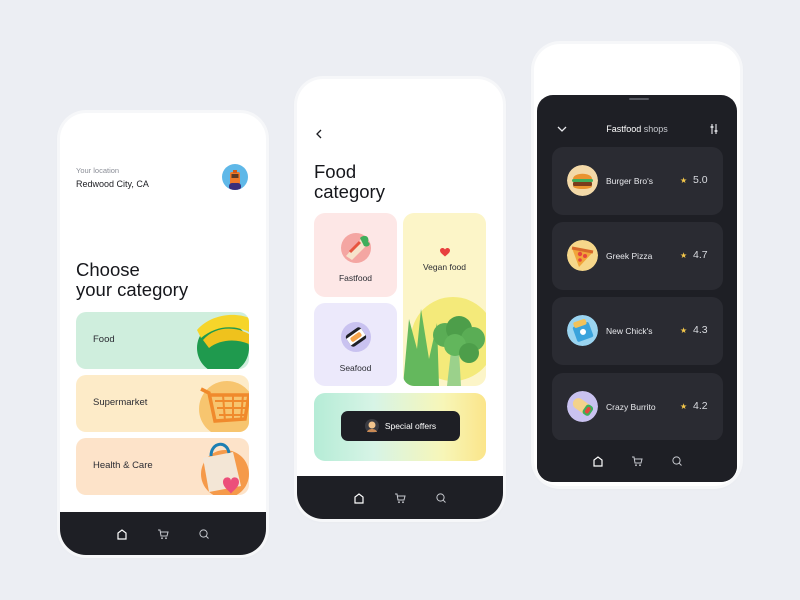  What do you see at coordinates (582, 330) in the screenshot?
I see `chicken-box-icon` at bounding box center [582, 330].